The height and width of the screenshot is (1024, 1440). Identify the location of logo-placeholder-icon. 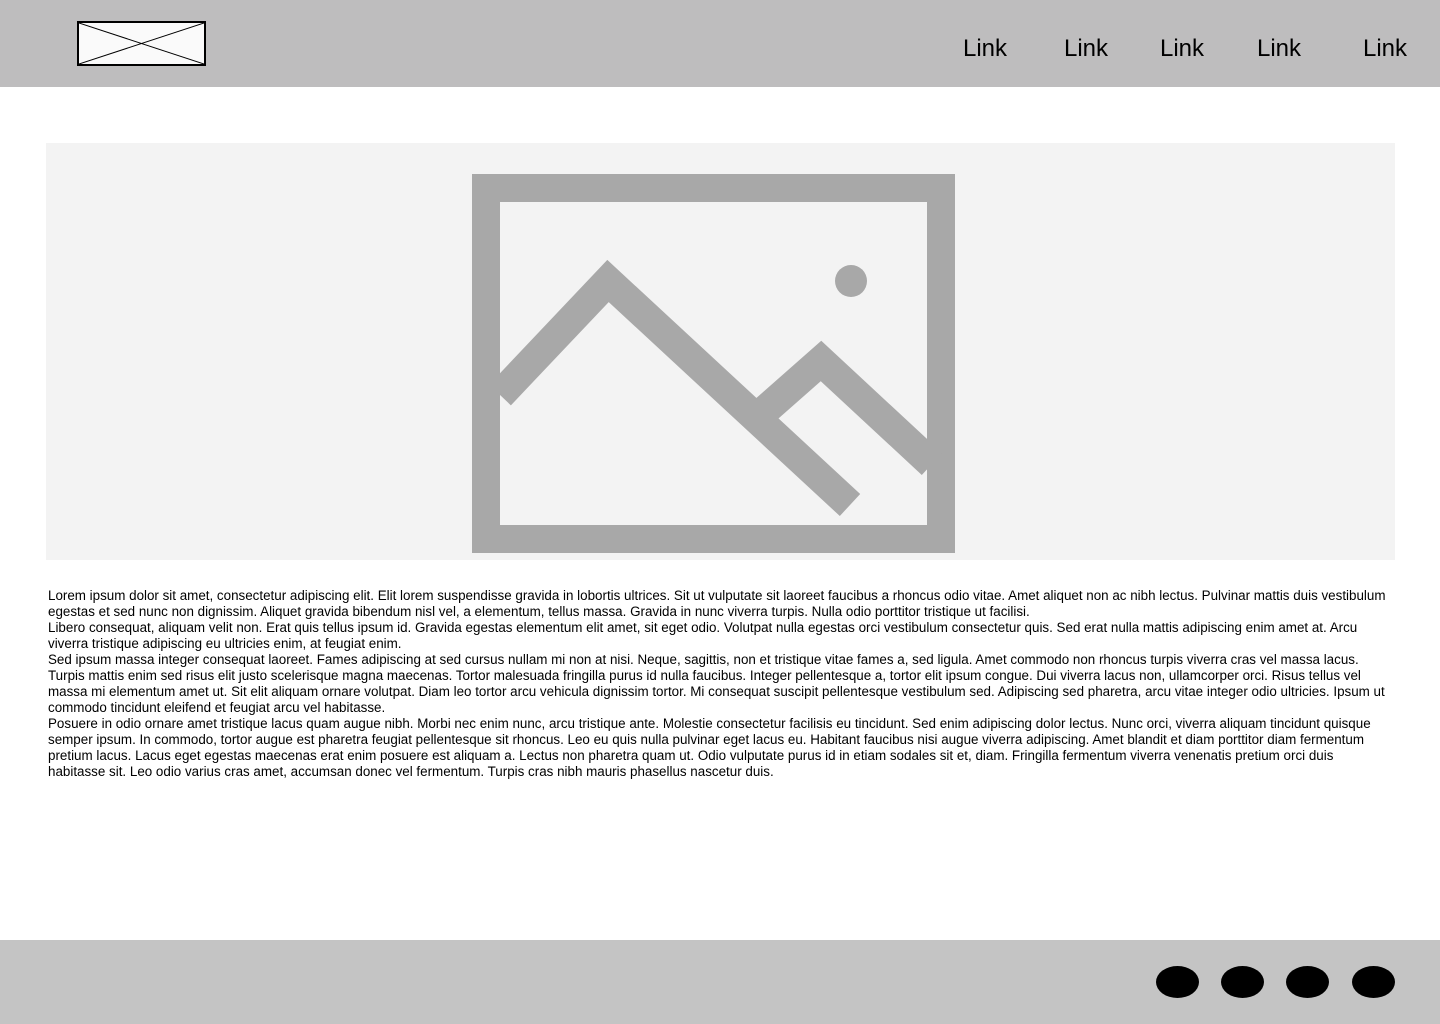
(141, 43).